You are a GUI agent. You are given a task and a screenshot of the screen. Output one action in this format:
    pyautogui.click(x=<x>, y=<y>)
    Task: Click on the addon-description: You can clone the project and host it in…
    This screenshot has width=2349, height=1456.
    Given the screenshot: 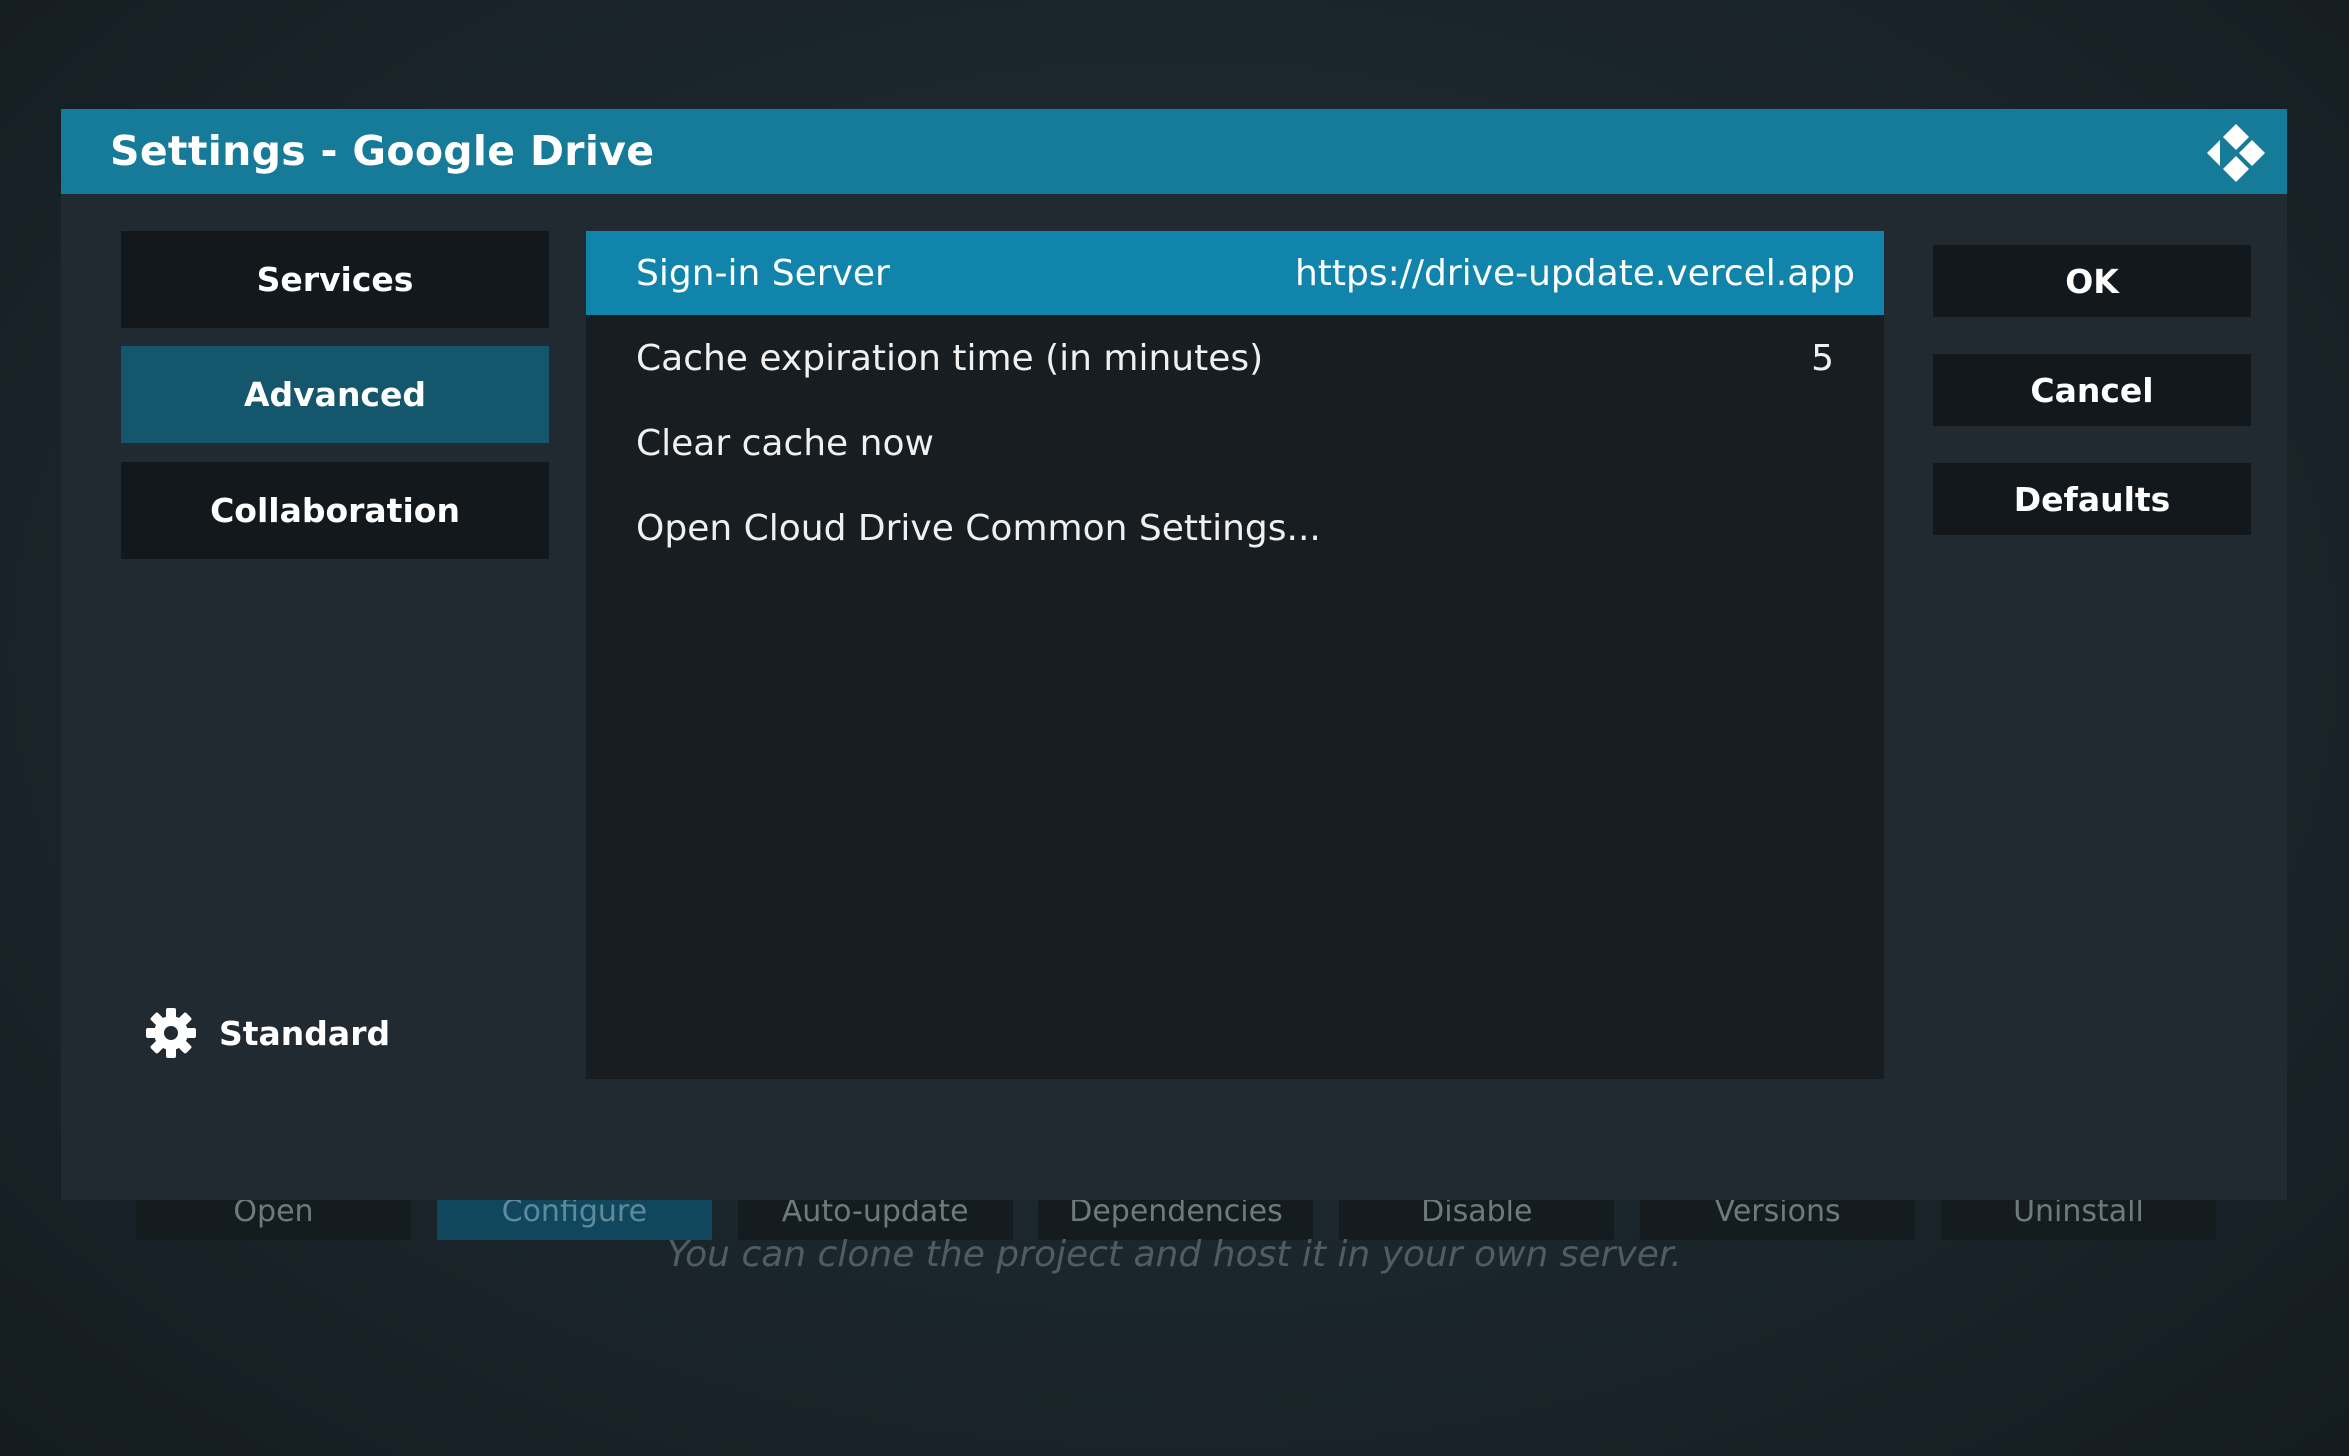 What is the action you would take?
    pyautogui.click(x=1174, y=1254)
    